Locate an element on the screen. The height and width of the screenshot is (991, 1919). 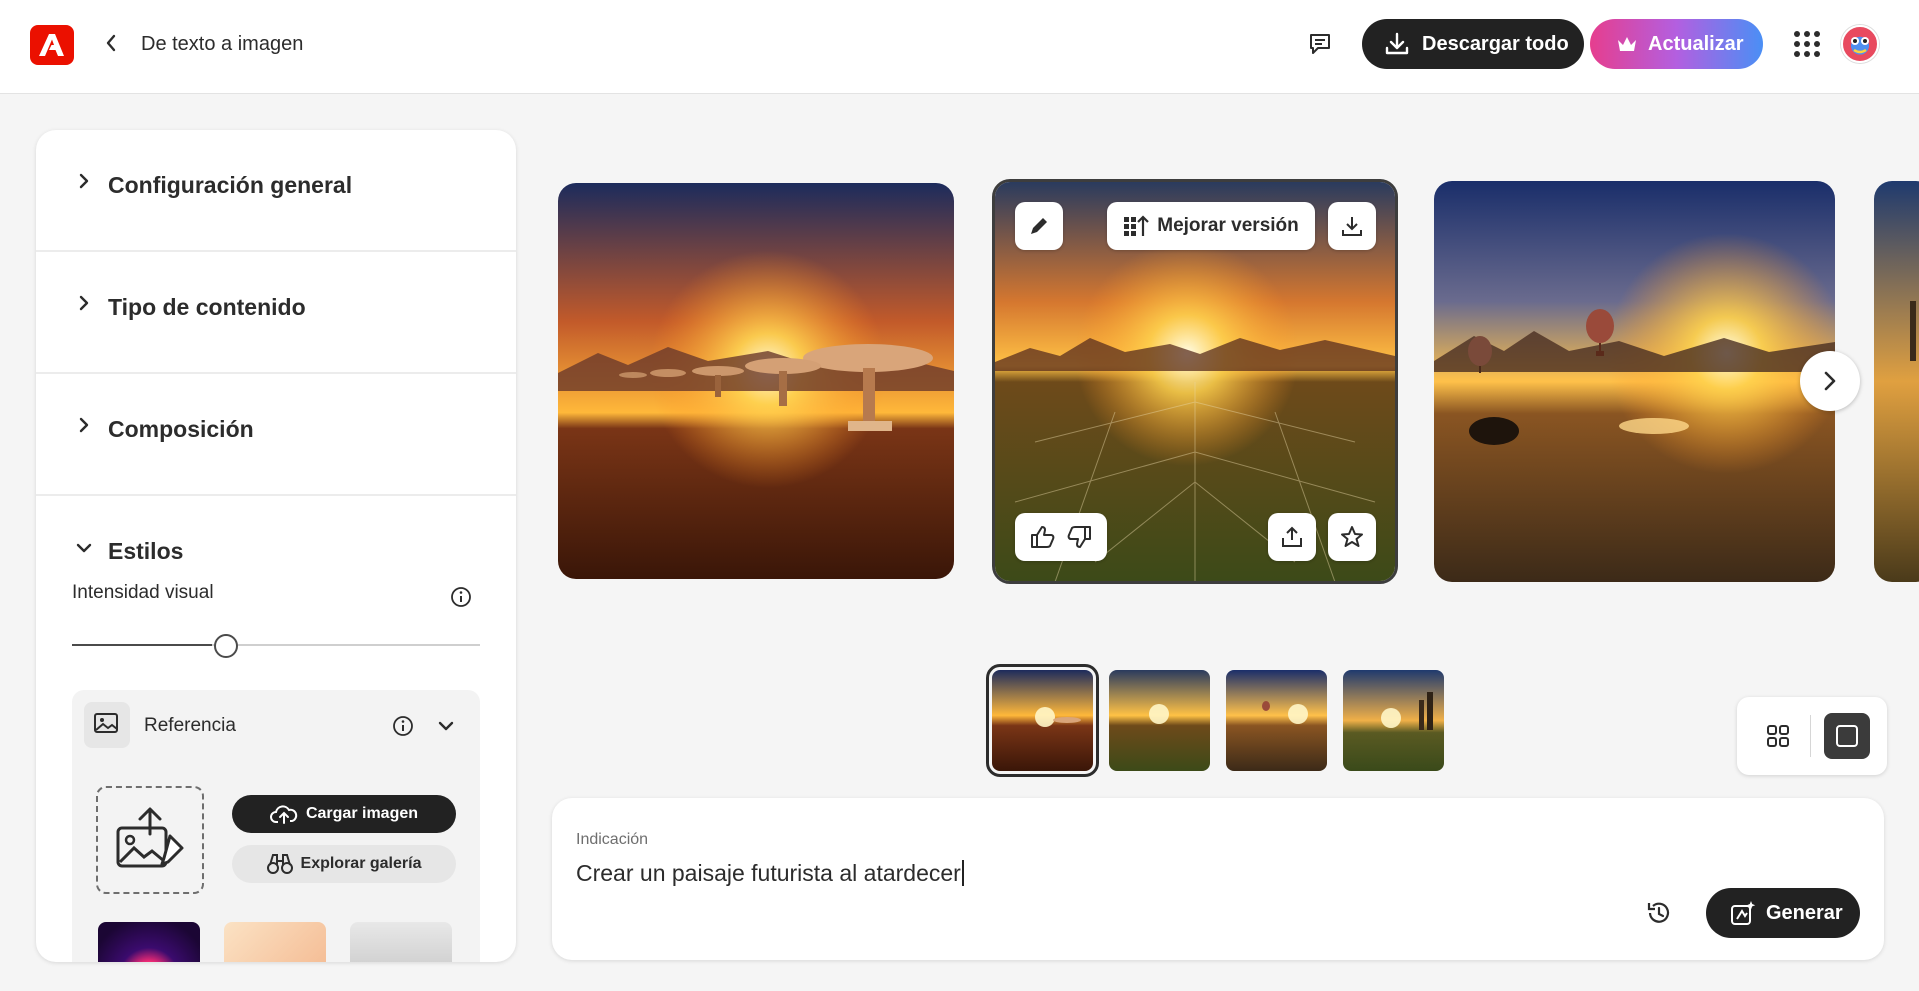
single-square-icon is located at coordinates (1847, 736).